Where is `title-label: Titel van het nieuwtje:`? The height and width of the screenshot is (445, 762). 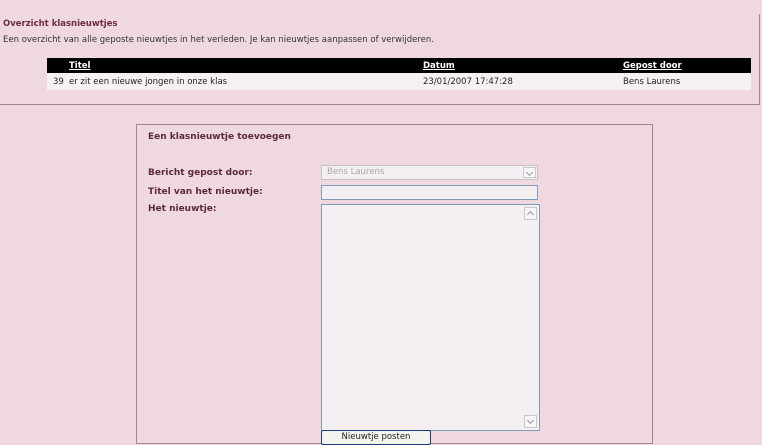
title-label: Titel van het nieuwtje: is located at coordinates (205, 192).